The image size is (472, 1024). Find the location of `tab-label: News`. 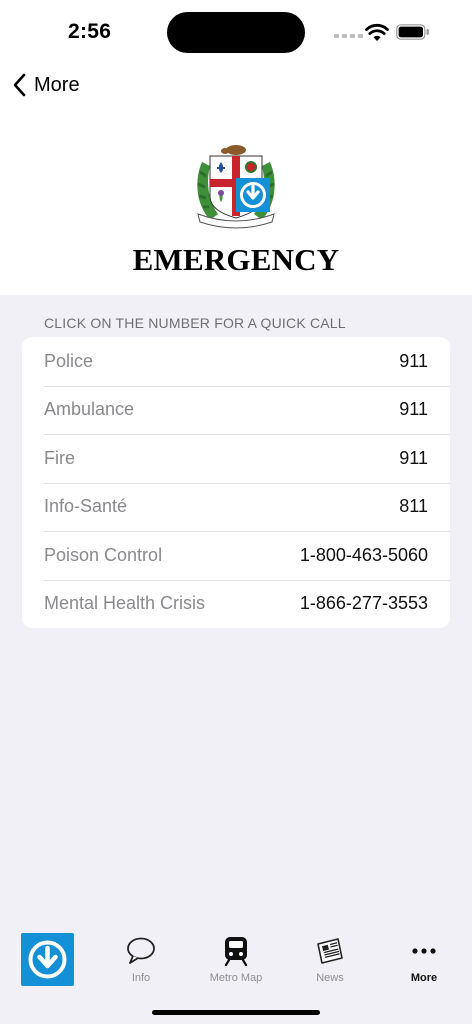

tab-label: News is located at coordinates (330, 978).